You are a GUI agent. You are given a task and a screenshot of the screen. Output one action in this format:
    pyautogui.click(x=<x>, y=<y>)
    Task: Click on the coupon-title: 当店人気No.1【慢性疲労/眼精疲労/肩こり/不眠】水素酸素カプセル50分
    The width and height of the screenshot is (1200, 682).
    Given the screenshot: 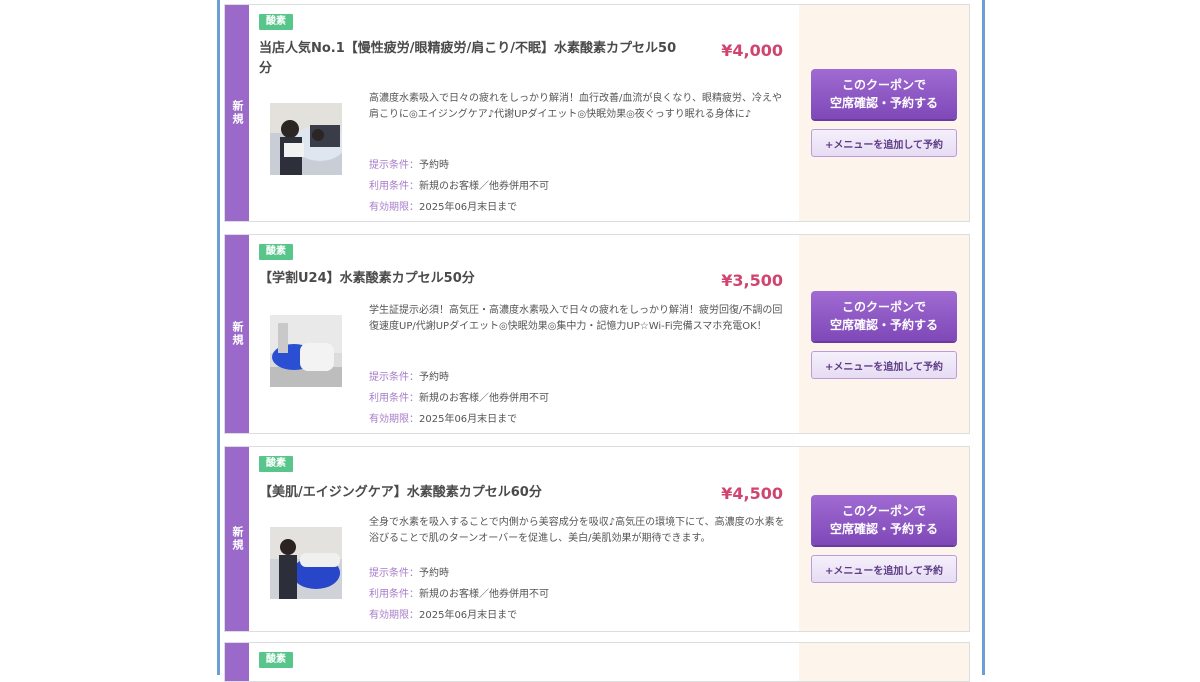 What is the action you would take?
    pyautogui.click(x=468, y=58)
    